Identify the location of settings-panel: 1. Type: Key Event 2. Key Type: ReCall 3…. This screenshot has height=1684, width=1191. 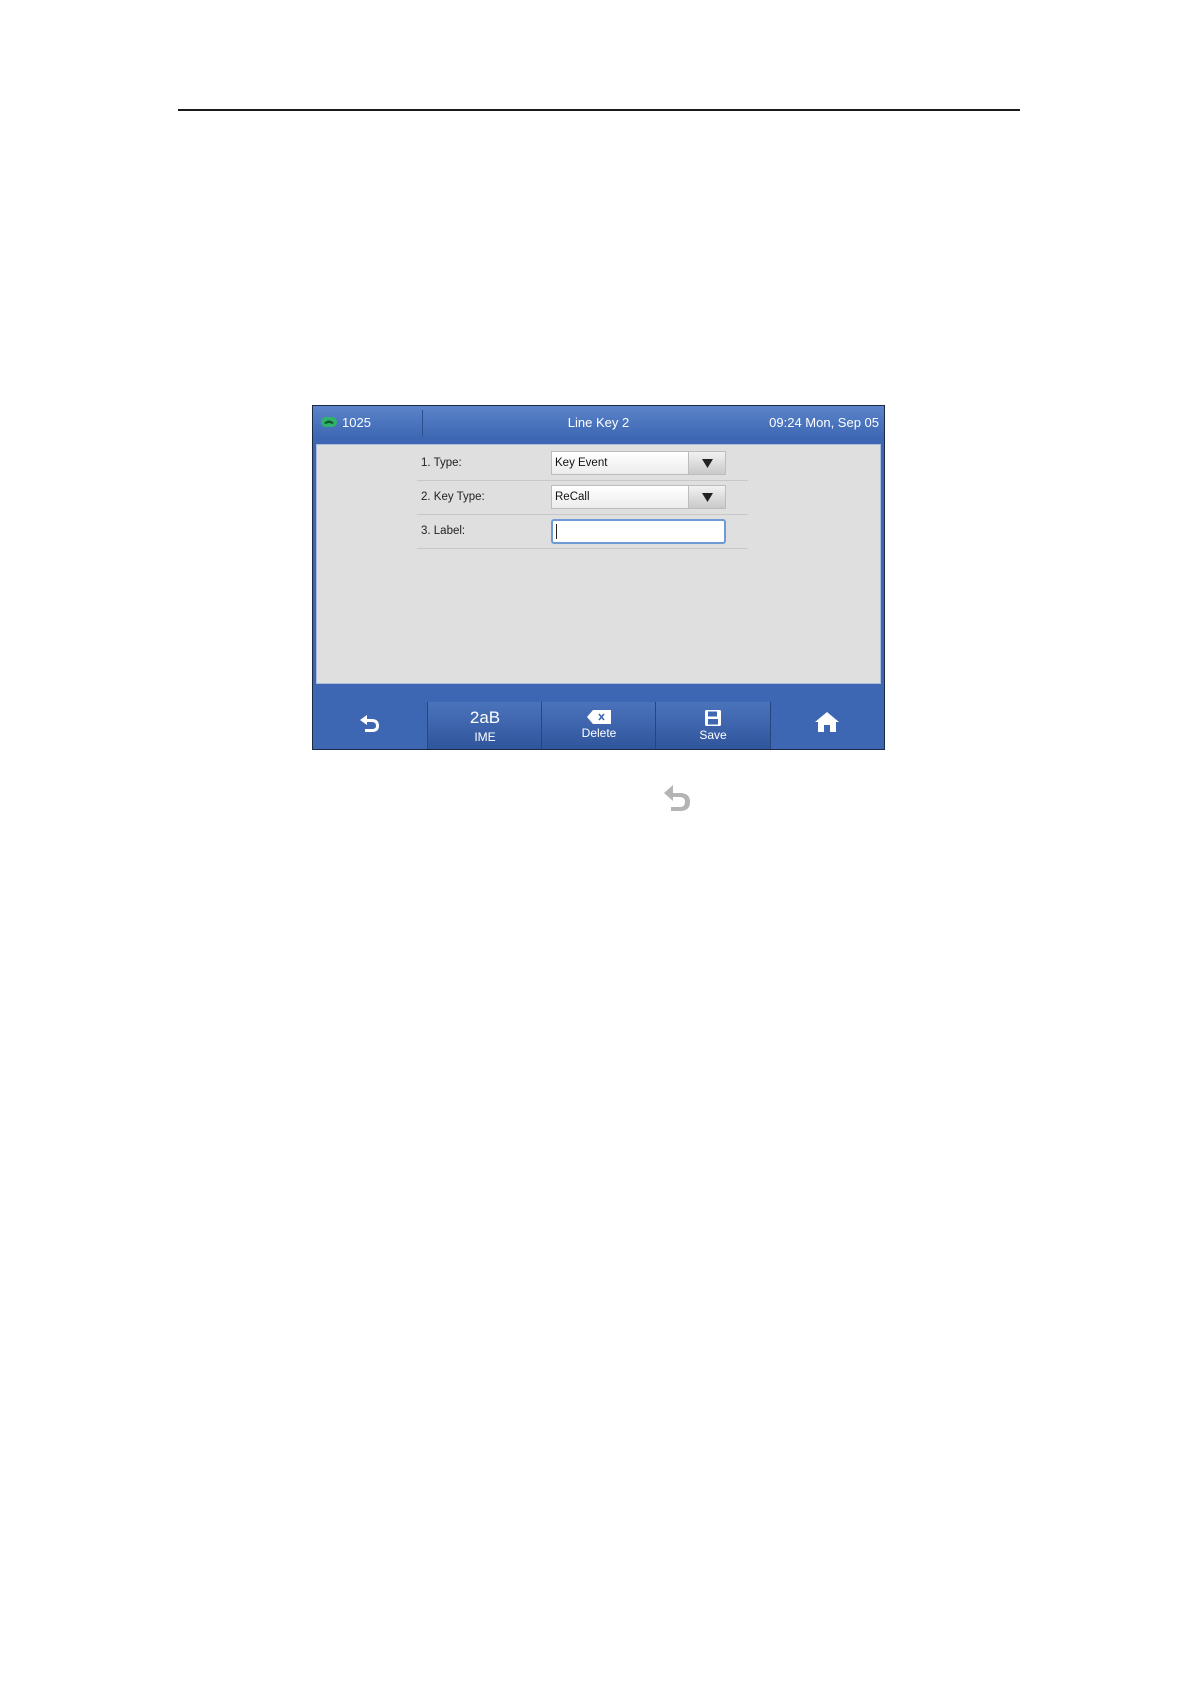
(598, 564).